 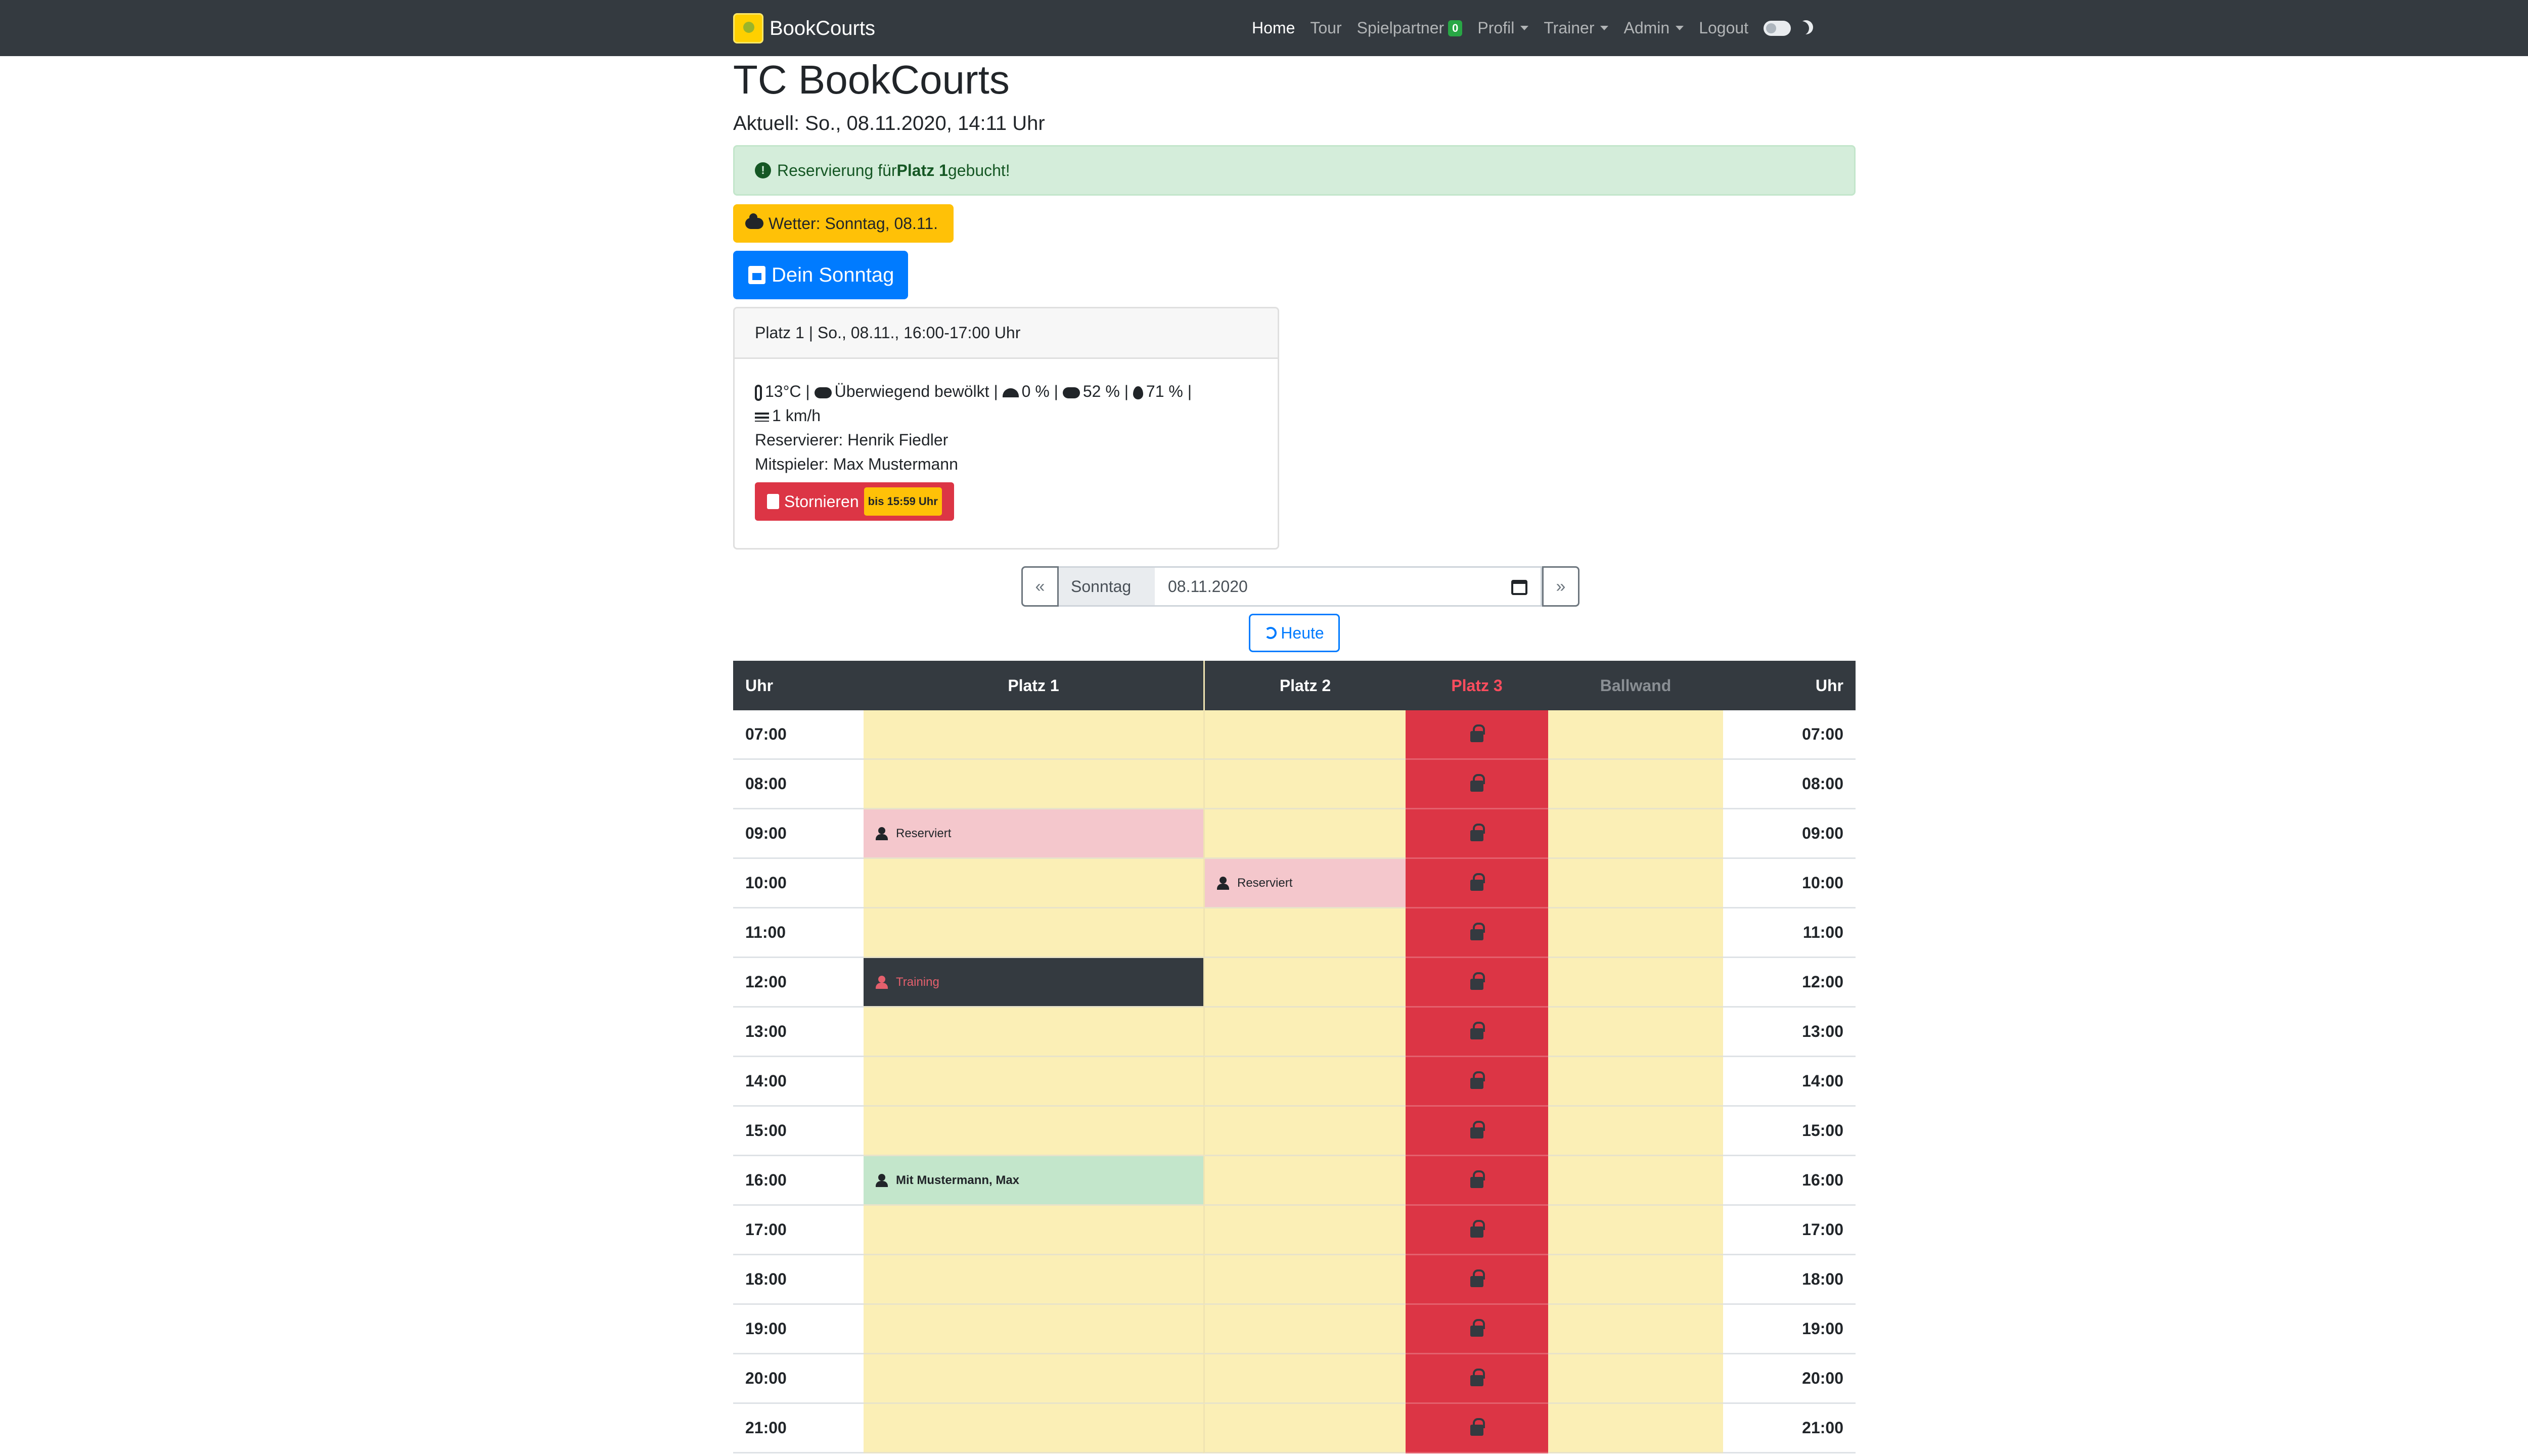 I want to click on table-row: 07:00 07:00, so click(x=1295, y=735).